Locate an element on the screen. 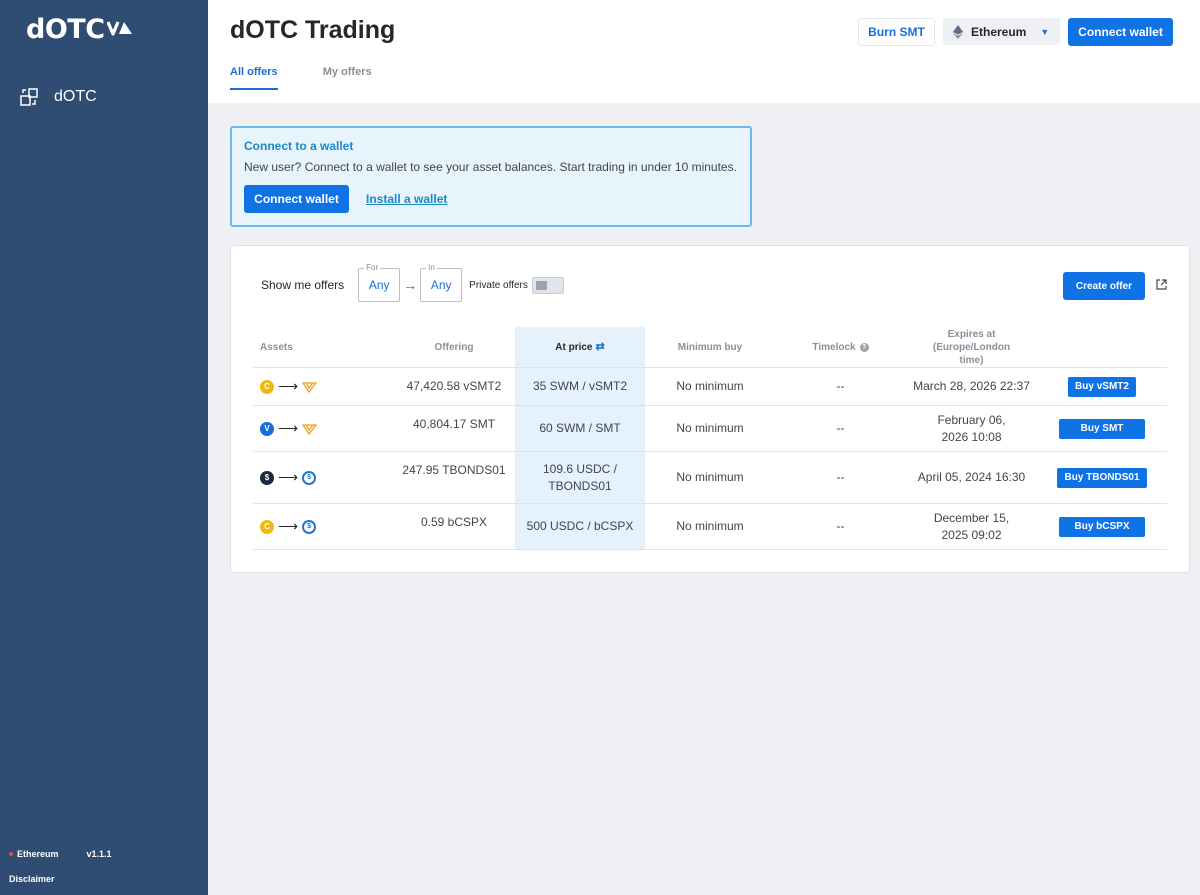 The width and height of the screenshot is (1200, 895). for-asset-value: Any is located at coordinates (379, 285).